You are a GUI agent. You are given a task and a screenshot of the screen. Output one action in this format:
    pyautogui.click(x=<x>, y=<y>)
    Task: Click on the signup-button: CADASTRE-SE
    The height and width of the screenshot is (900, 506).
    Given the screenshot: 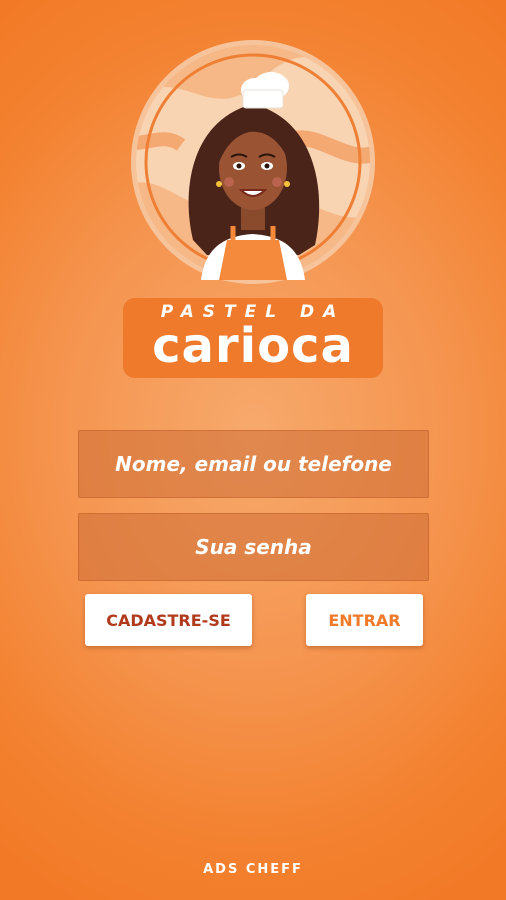 What is the action you would take?
    pyautogui.click(x=168, y=620)
    